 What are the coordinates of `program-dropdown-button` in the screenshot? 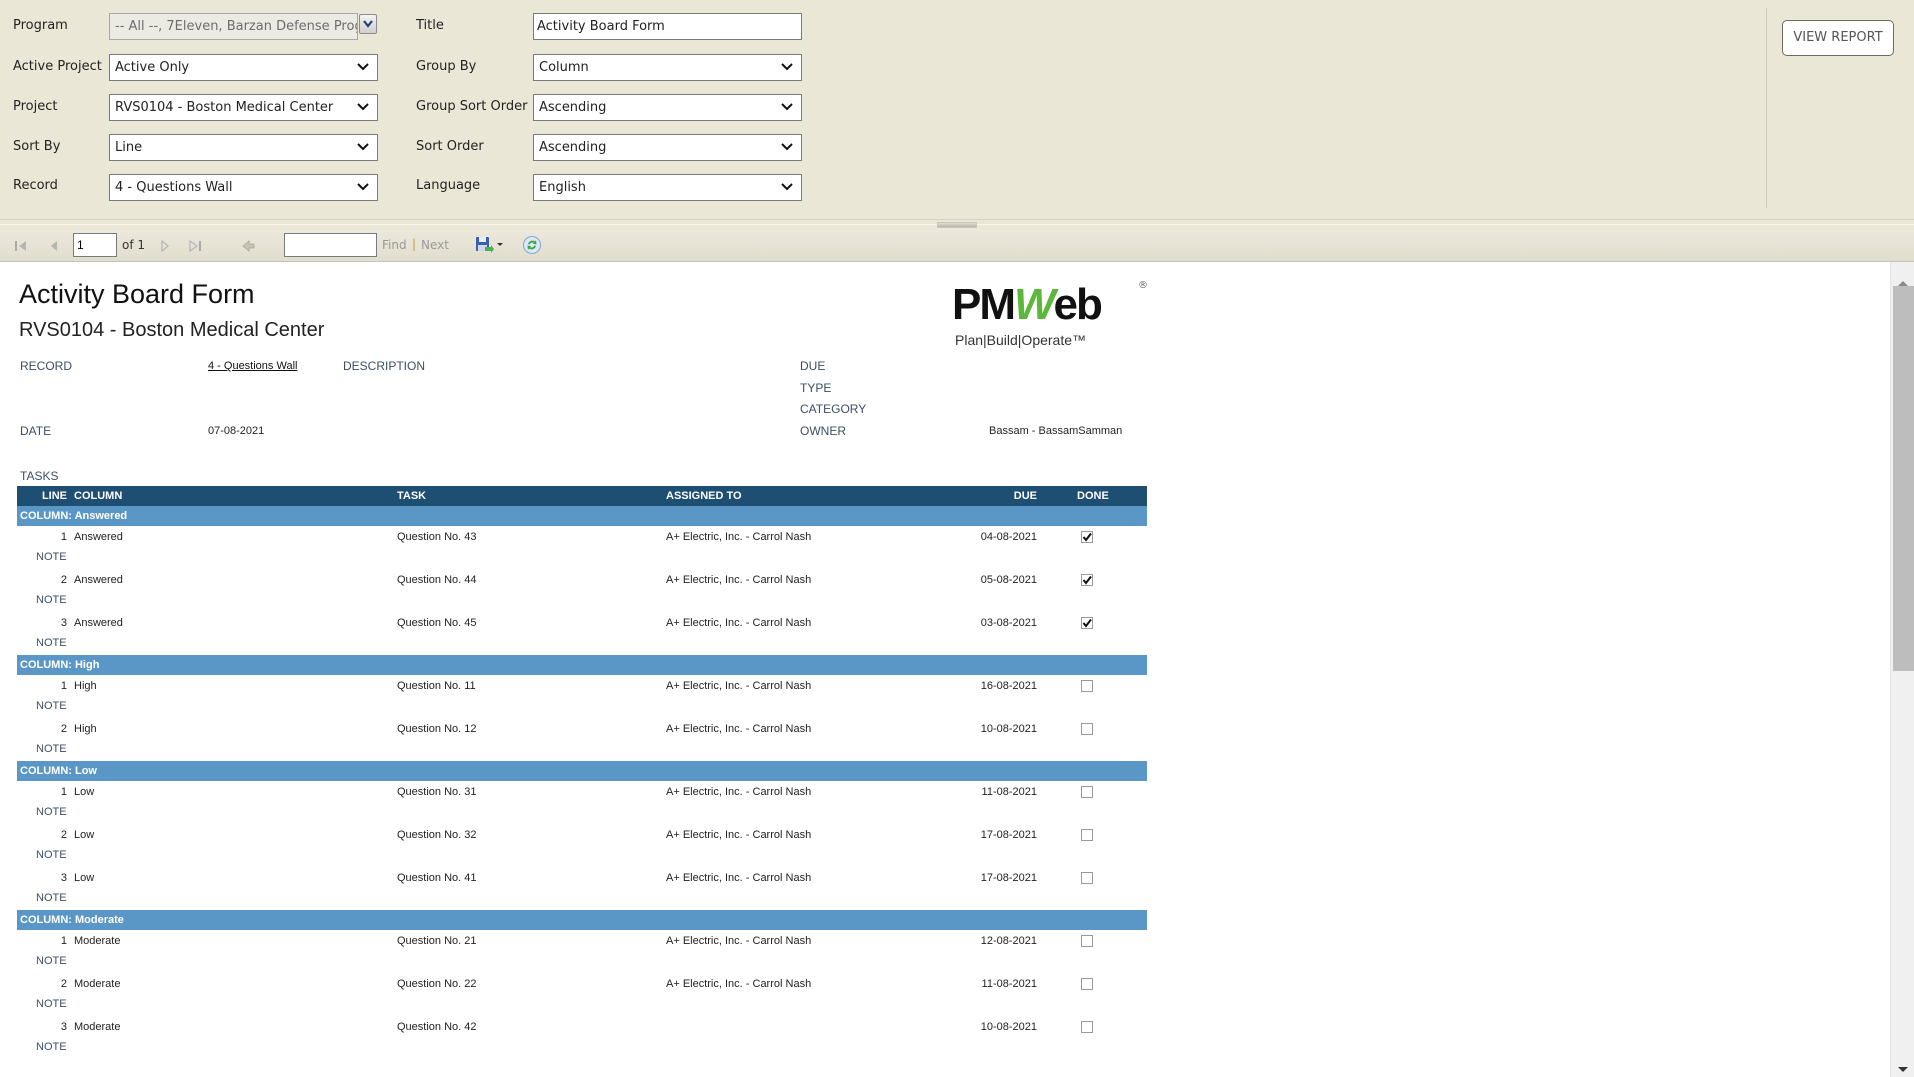 It's located at (368, 24).